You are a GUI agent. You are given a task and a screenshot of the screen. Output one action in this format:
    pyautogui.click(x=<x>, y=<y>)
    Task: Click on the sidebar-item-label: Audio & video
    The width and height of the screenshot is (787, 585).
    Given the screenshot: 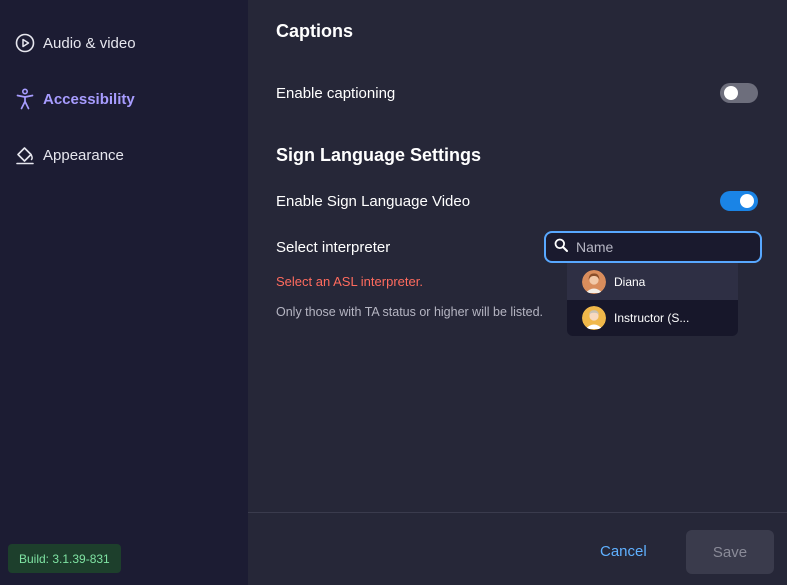 What is the action you would take?
    pyautogui.click(x=89, y=43)
    